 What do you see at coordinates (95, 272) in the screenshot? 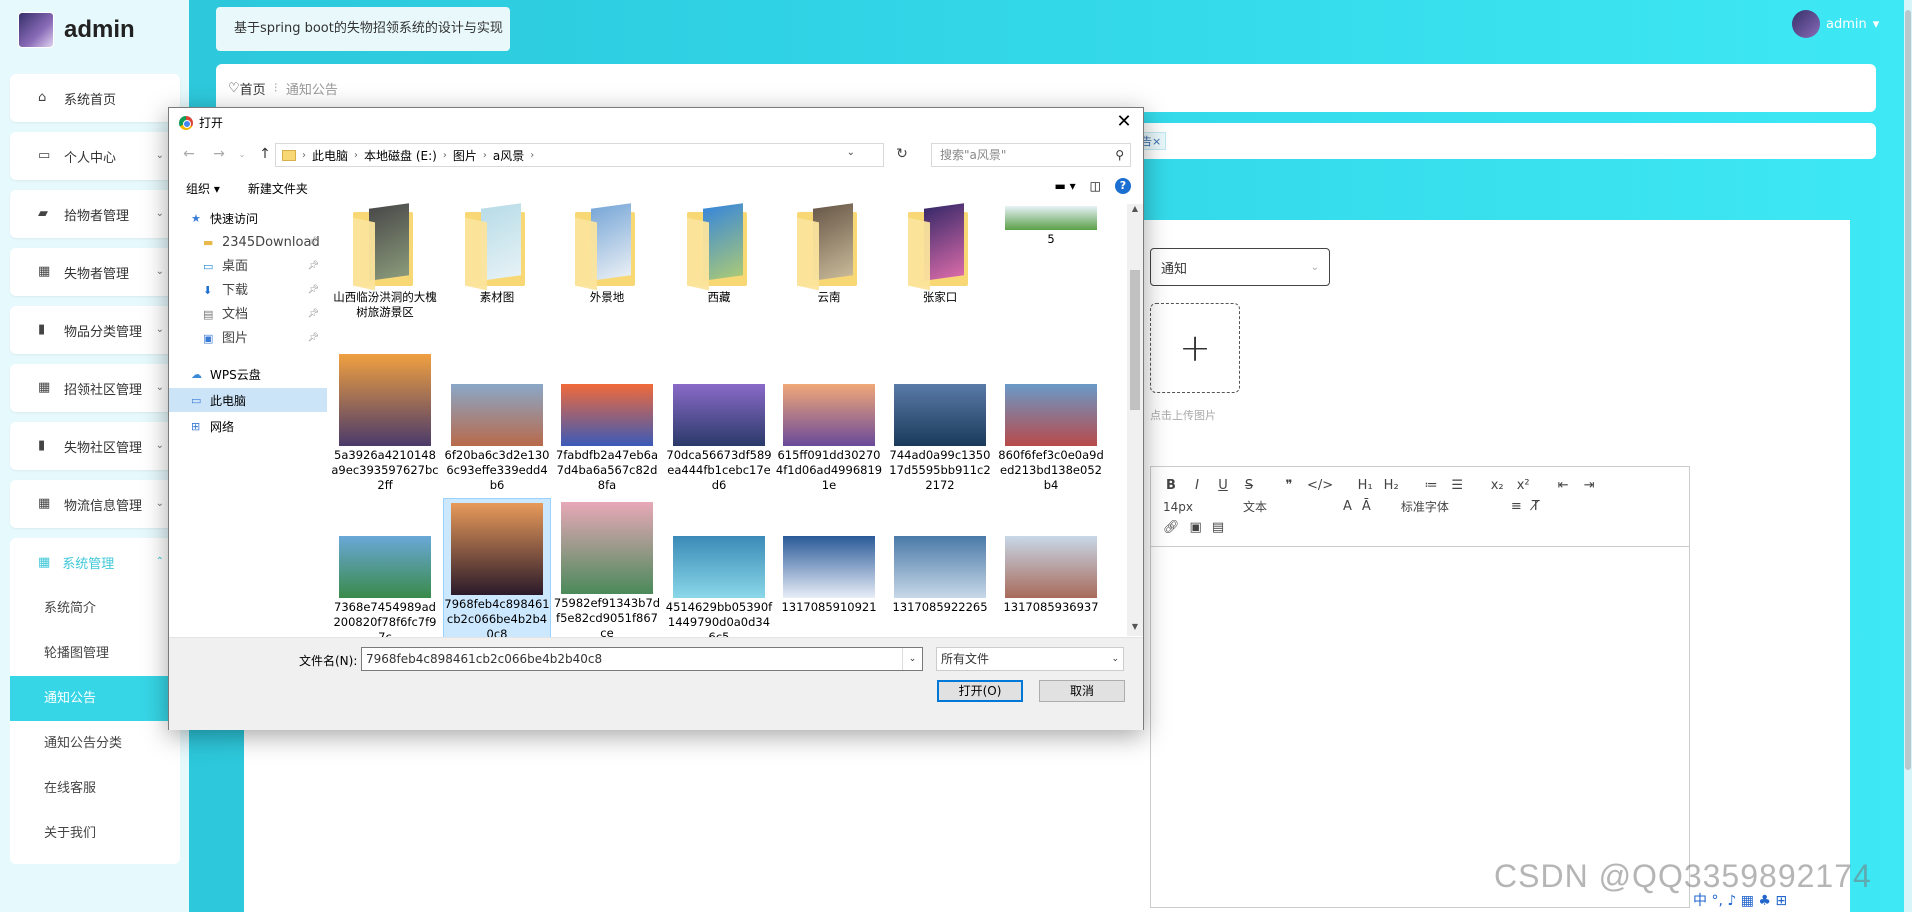
I see `sidebar-item: ▦ 失物者管理 ⌄` at bounding box center [95, 272].